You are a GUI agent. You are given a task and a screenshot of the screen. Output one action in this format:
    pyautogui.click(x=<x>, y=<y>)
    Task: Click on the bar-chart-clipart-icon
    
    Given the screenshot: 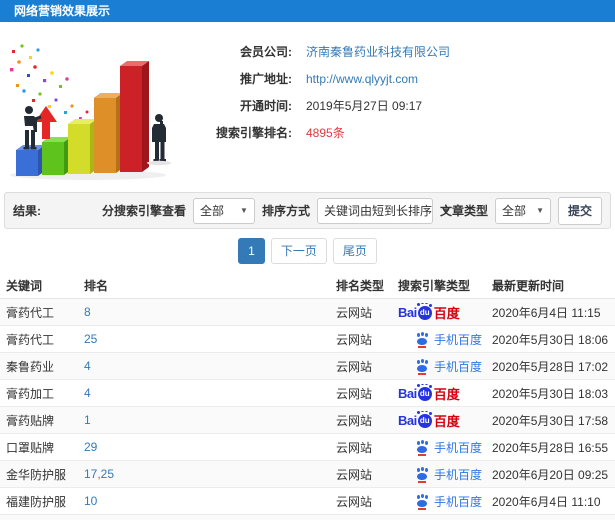 What is the action you would take?
    pyautogui.click(x=90, y=112)
    